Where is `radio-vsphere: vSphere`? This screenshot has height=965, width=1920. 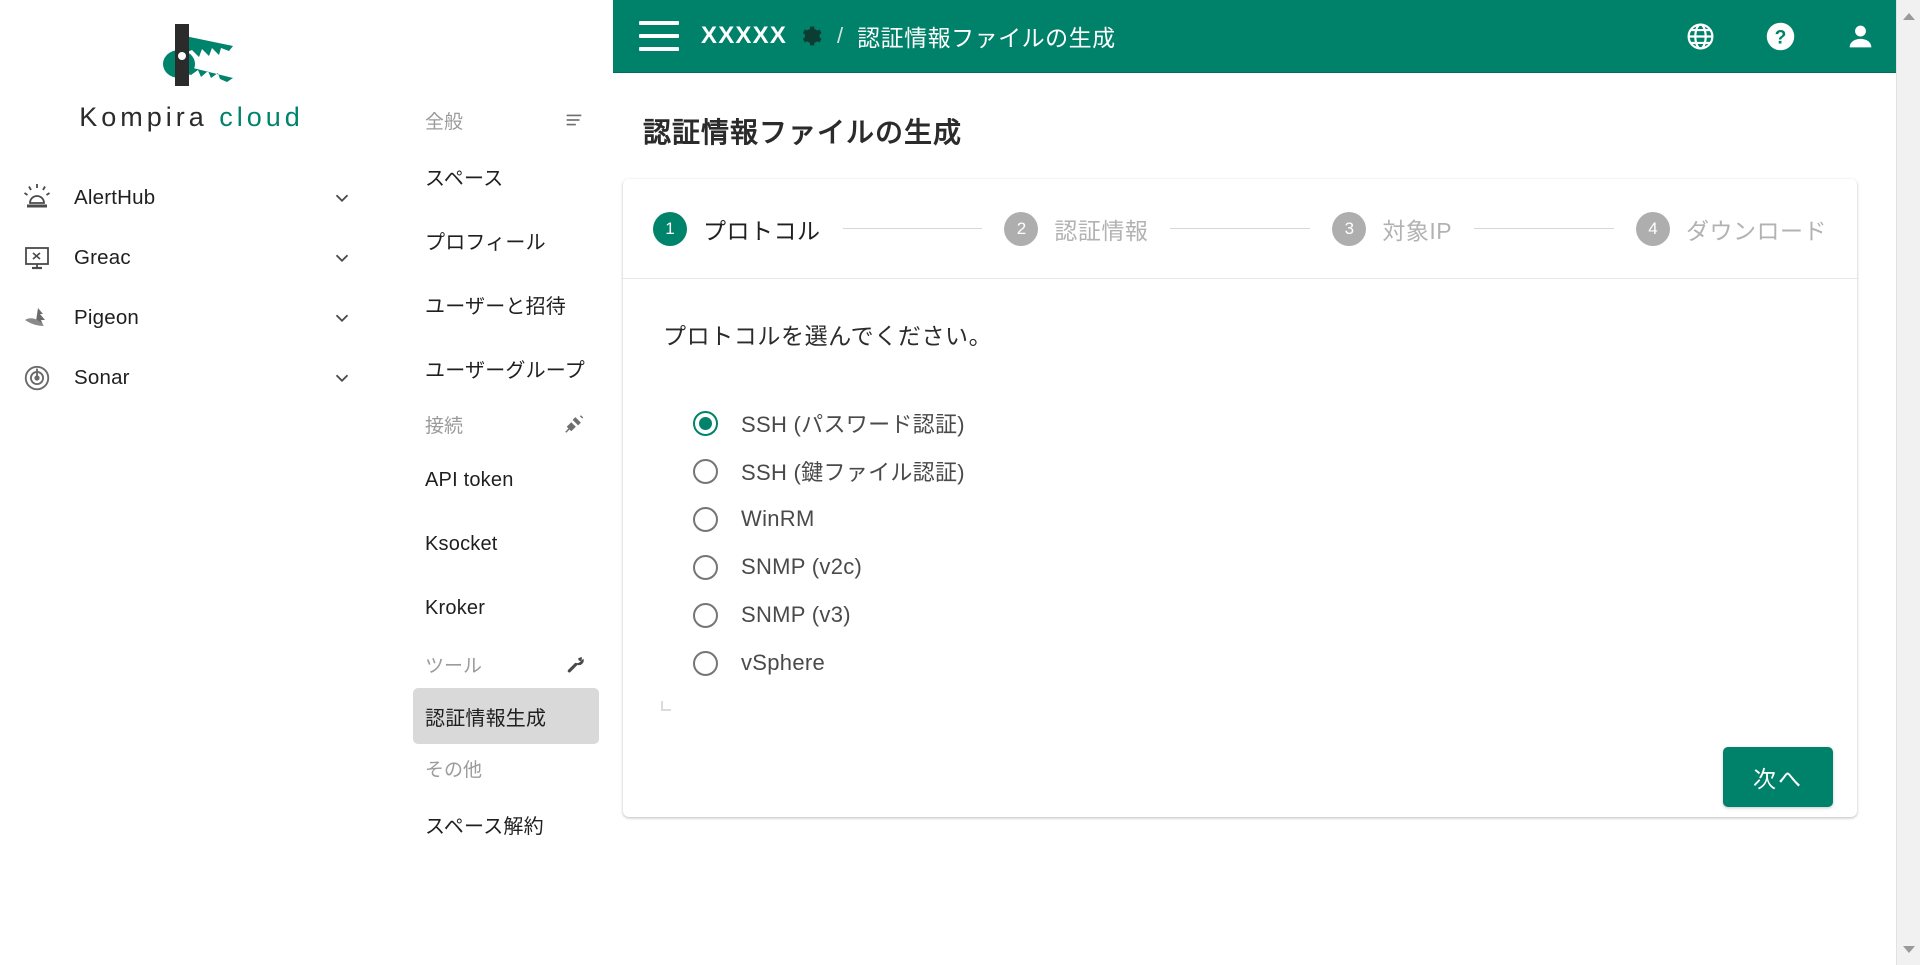
radio-vsphere: vSphere is located at coordinates (1255, 663).